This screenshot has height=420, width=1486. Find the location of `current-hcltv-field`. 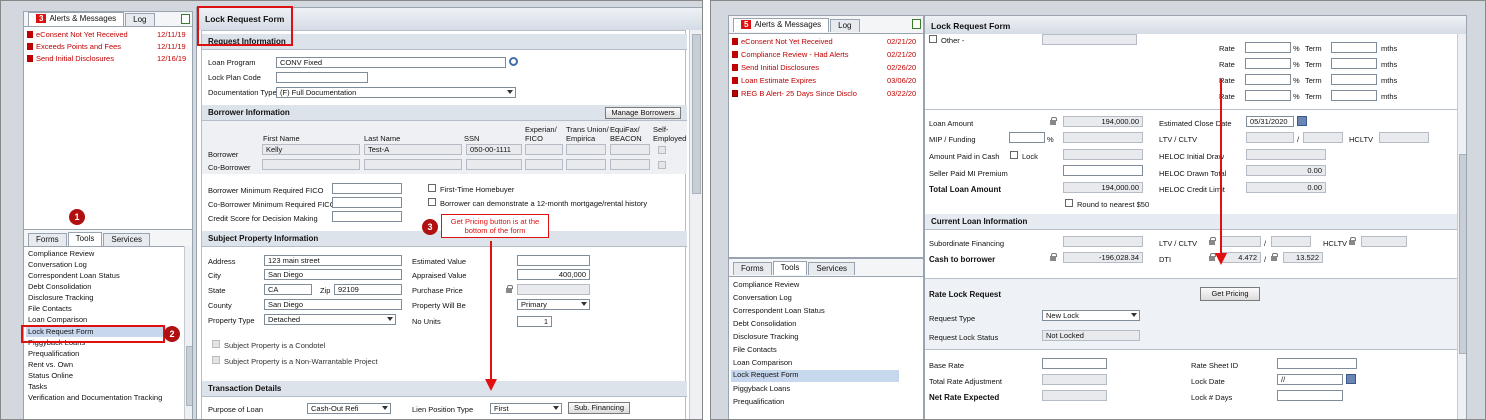

current-hcltv-field is located at coordinates (1384, 241).